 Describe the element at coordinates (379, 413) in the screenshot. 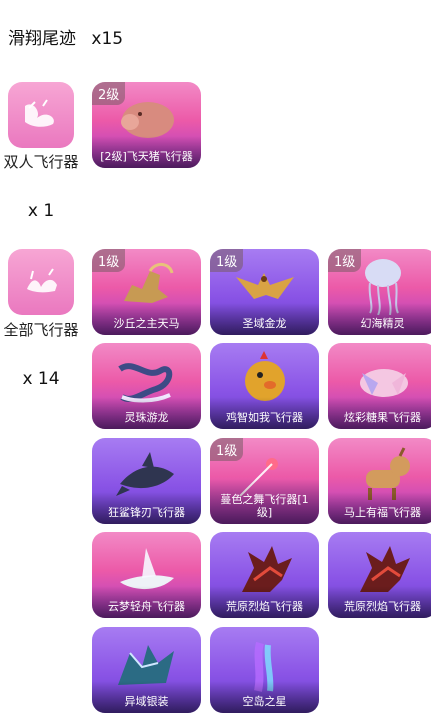

I see `flyer-name: 炫彩糖果飞行器` at that location.